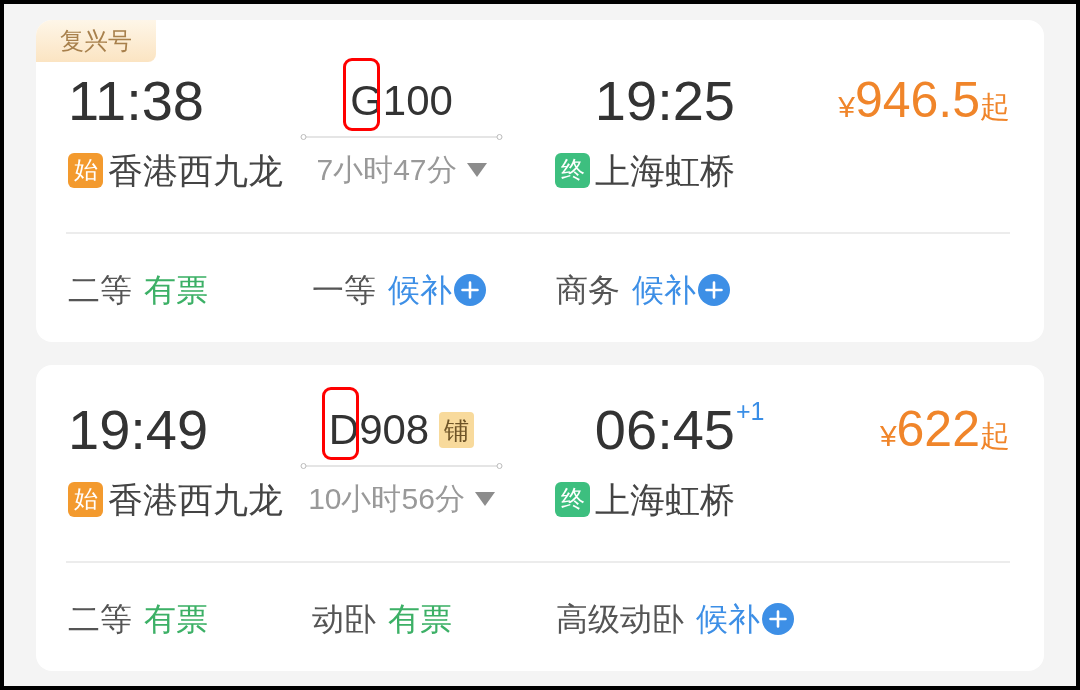 The image size is (1080, 690). Describe the element at coordinates (664, 430) in the screenshot. I see `arrival-time: 06:45` at that location.